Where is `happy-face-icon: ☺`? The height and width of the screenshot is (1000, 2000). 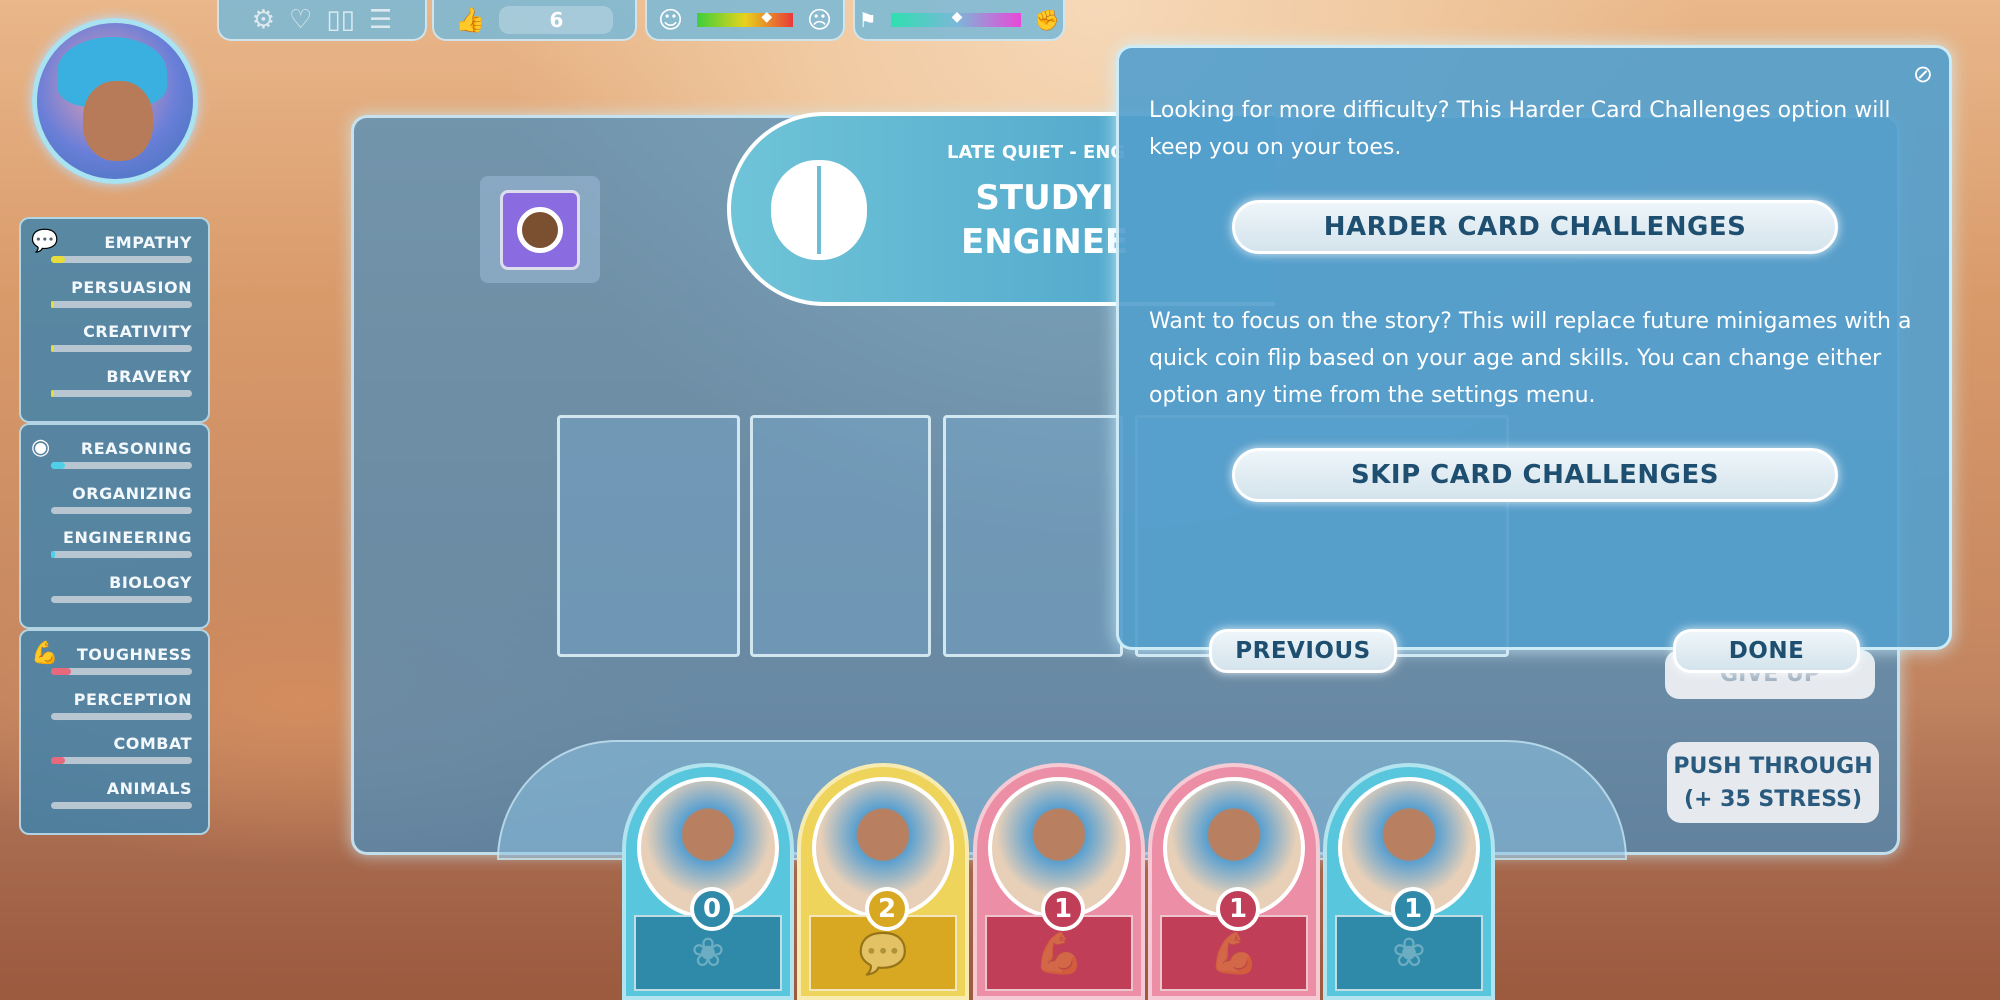
happy-face-icon: ☺ is located at coordinates (670, 19).